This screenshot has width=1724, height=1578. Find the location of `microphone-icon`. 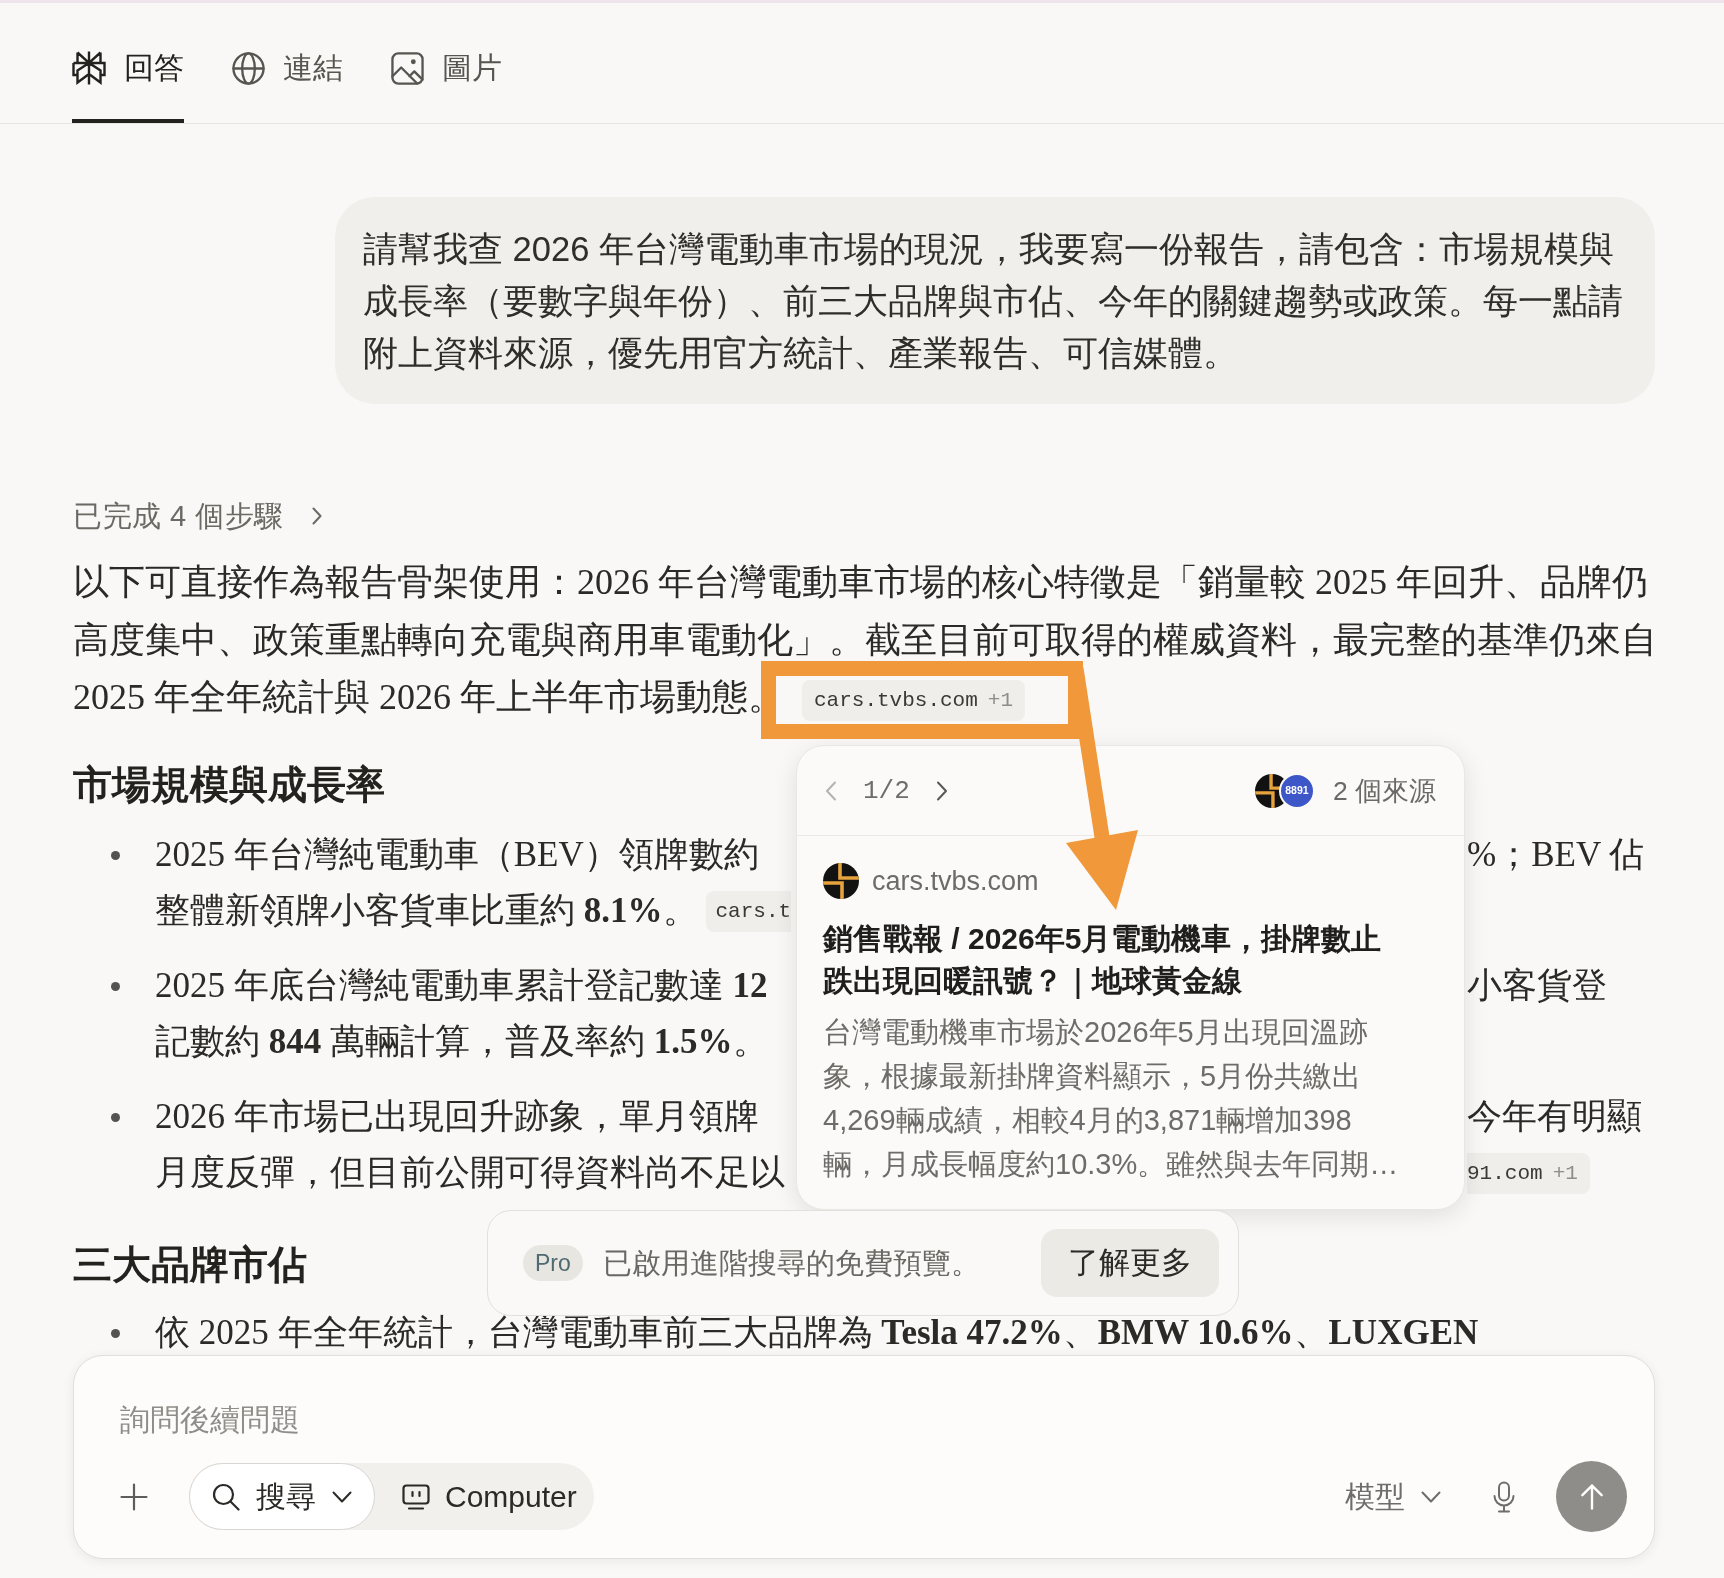

microphone-icon is located at coordinates (1504, 1496).